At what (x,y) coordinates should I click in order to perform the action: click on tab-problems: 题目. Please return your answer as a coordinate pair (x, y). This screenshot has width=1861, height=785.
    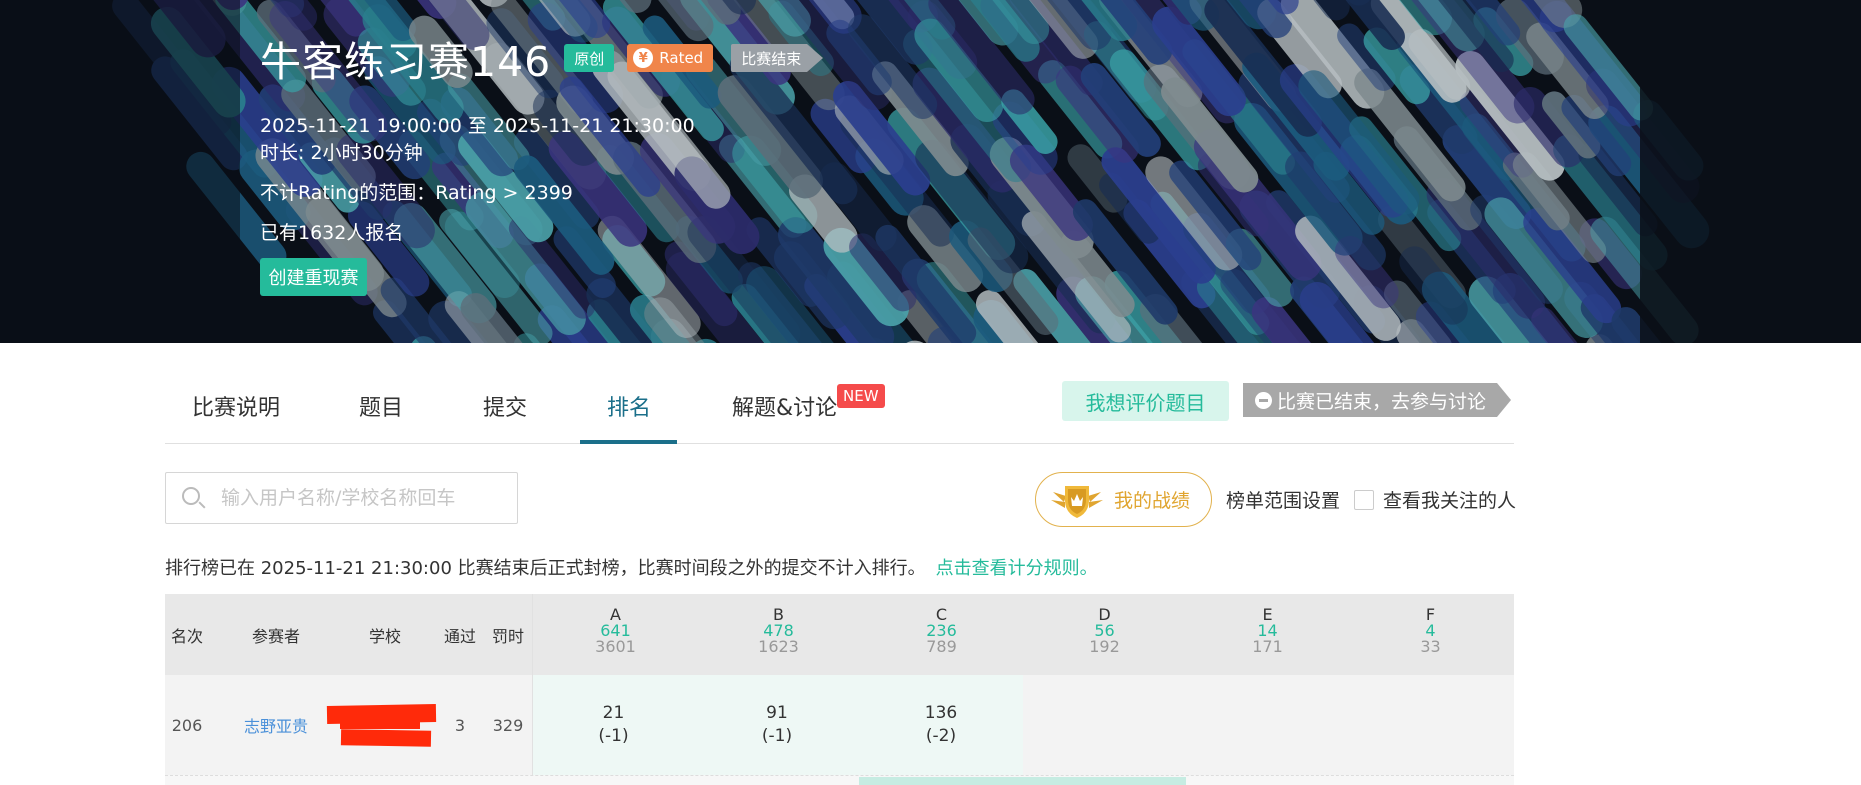
    Looking at the image, I should click on (381, 406).